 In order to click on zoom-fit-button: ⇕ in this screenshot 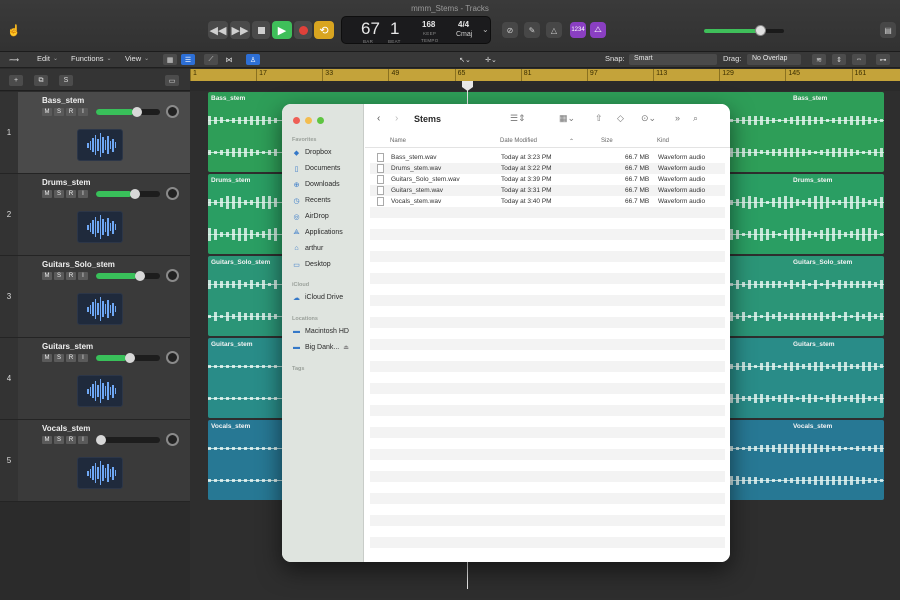, I will do `click(839, 59)`.